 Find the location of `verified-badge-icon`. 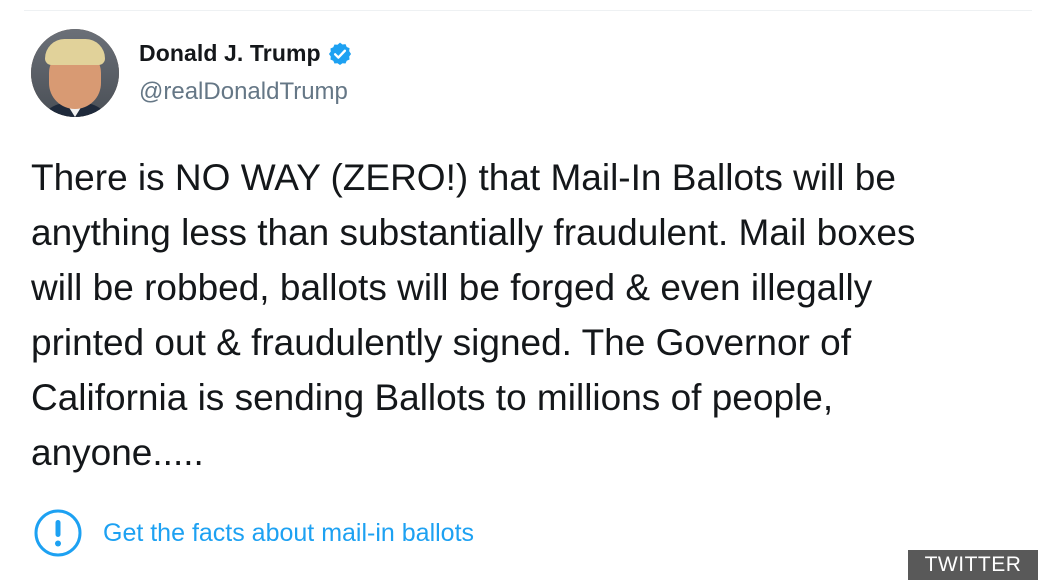

verified-badge-icon is located at coordinates (339, 53).